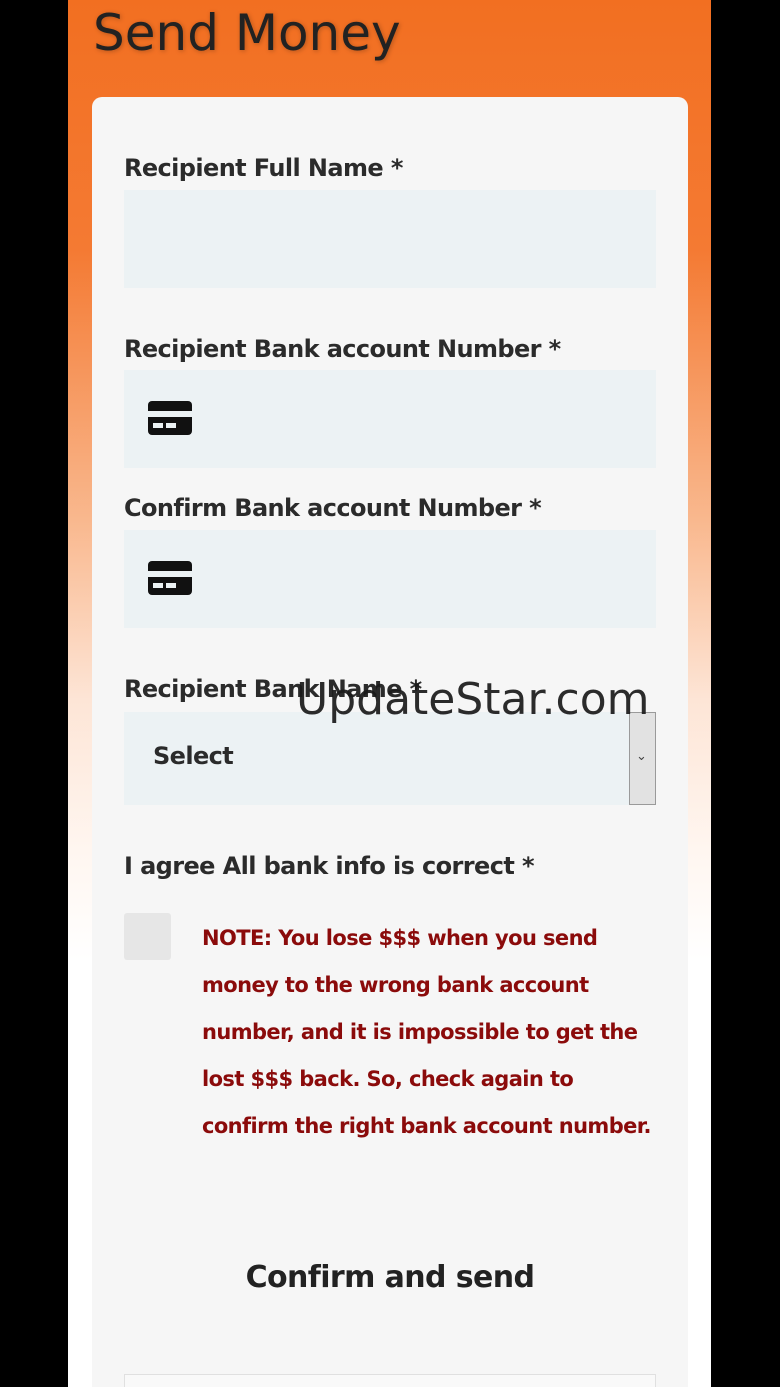 This screenshot has width=780, height=1387. I want to click on select-dropdown-button: ⌄, so click(642, 758).